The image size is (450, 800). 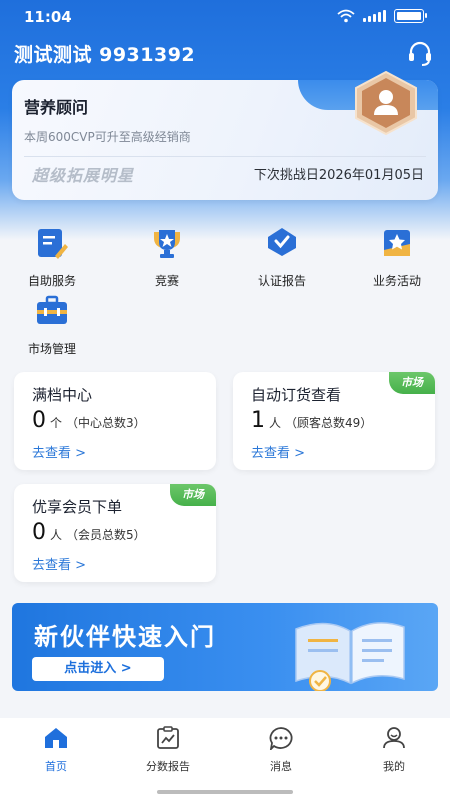 What do you see at coordinates (396, 281) in the screenshot?
I see `action-label: 业务活动` at bounding box center [396, 281].